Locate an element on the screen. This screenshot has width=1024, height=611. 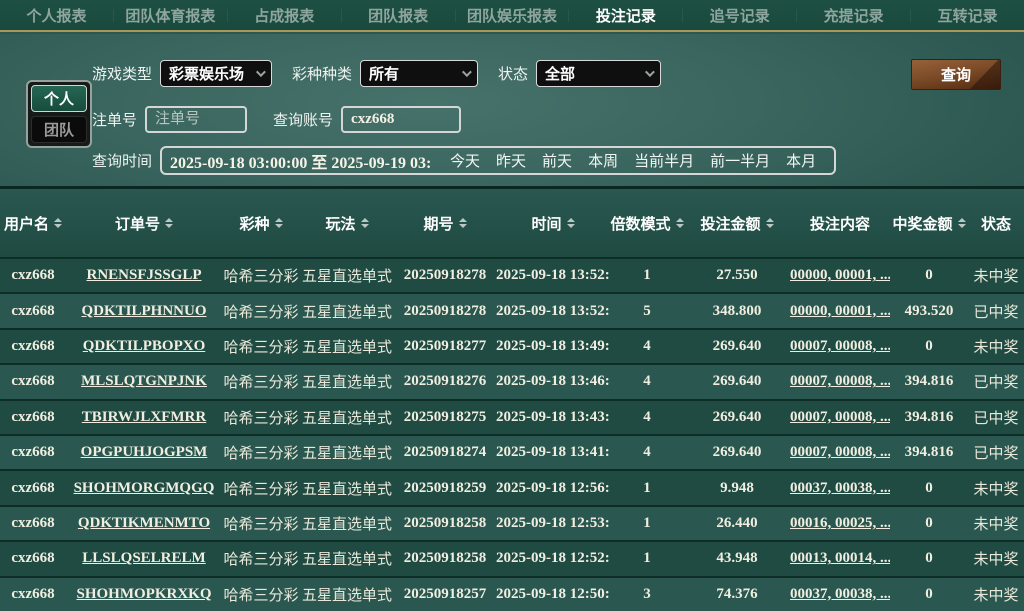
column-header-11: 状态 is located at coordinates (996, 223).